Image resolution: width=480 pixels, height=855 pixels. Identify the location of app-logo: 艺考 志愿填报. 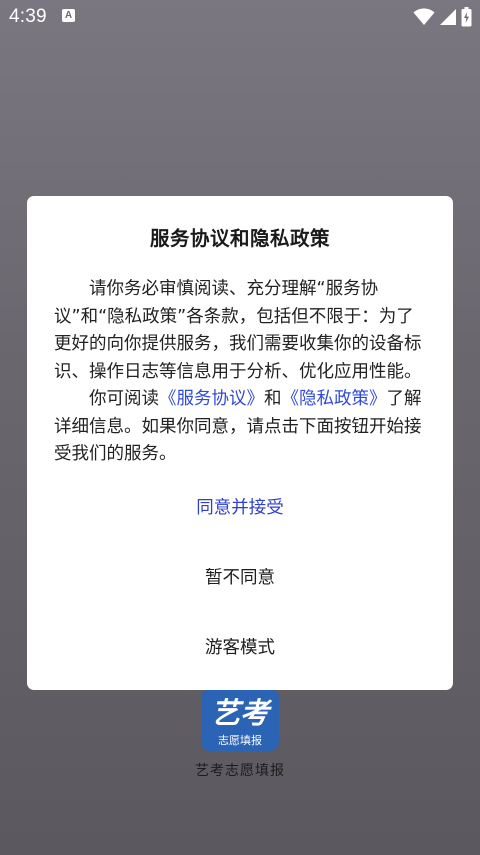
(240, 720).